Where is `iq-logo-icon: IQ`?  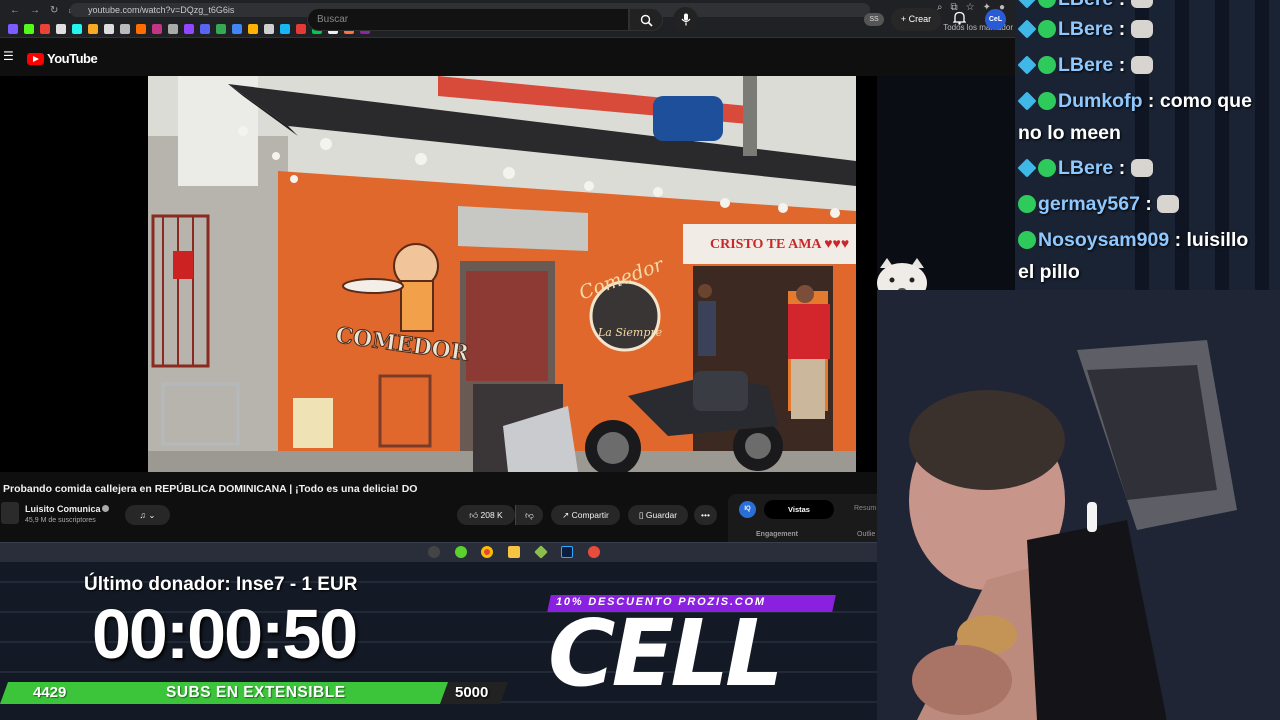 iq-logo-icon: IQ is located at coordinates (747, 509).